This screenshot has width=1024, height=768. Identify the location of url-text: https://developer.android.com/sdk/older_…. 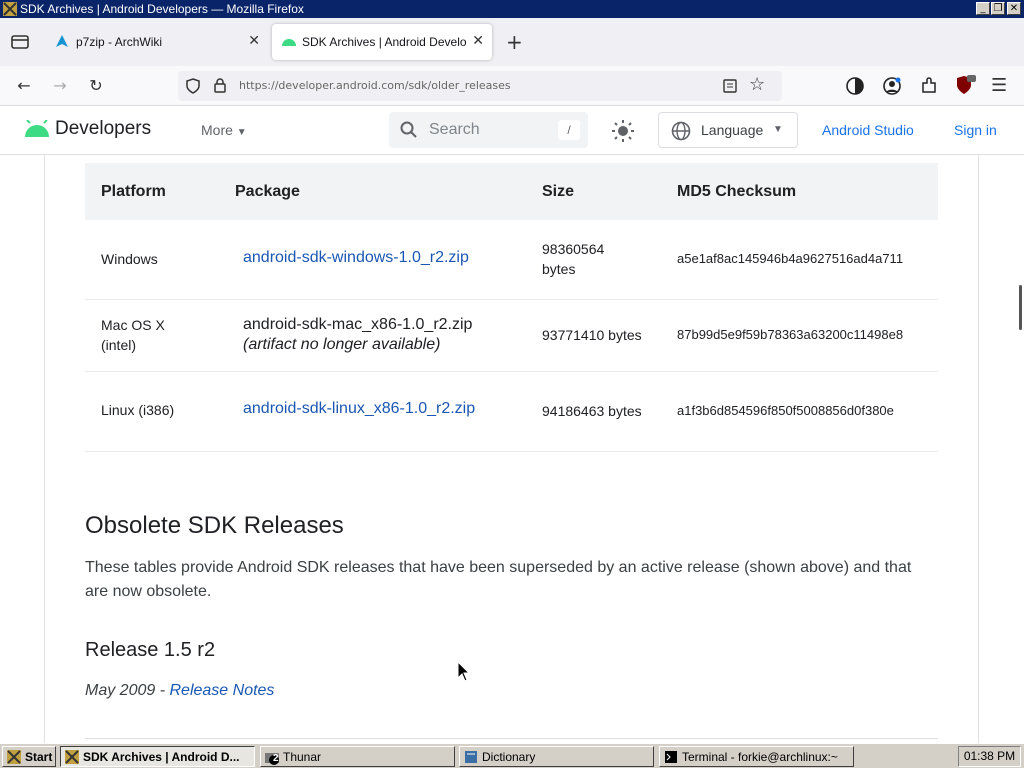
(375, 85).